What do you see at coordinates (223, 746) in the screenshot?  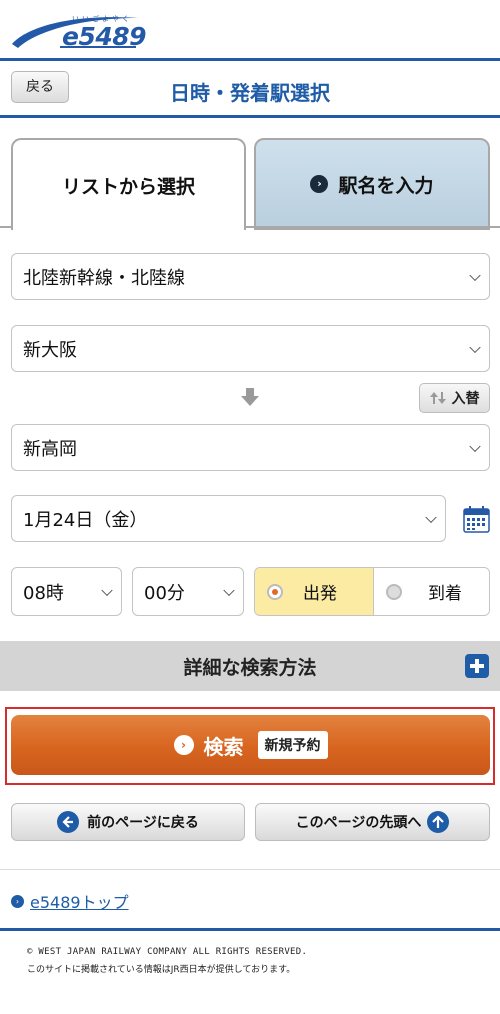 I see `search-label: 検索` at bounding box center [223, 746].